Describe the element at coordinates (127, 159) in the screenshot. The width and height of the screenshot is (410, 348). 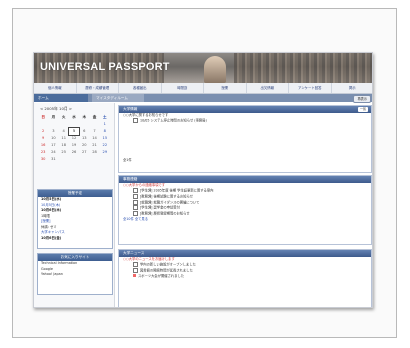
I see `section-count: 全1件` at that location.